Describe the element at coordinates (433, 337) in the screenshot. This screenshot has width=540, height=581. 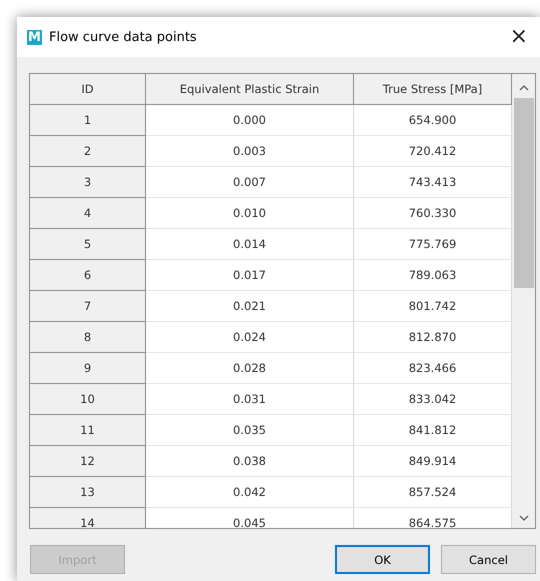
I see `table-cell: 812.870` at that location.